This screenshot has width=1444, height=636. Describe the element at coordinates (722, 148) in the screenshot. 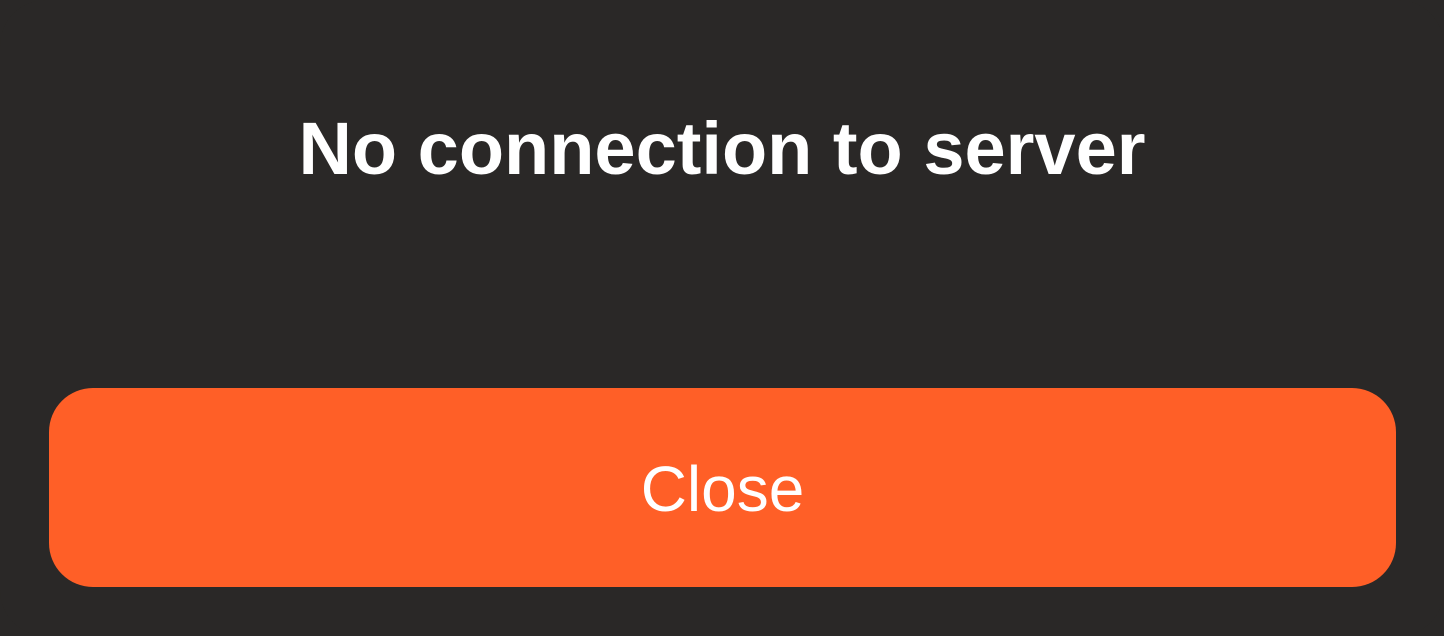

I see `dialog-title: No connection to server` at that location.